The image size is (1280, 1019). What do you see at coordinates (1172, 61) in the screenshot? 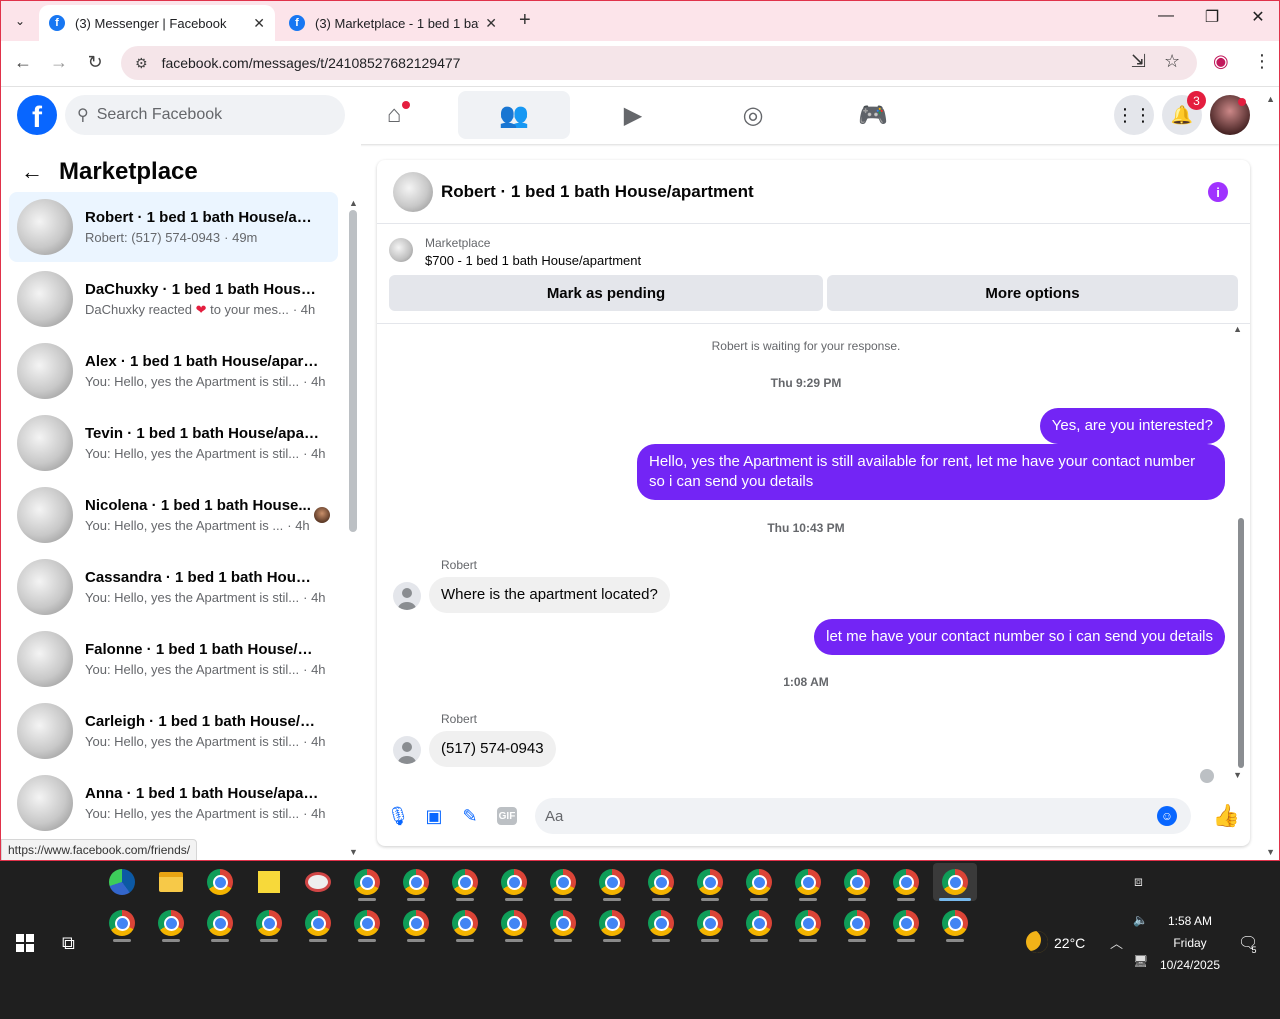
I see `bookmark-star-icon: ☆` at bounding box center [1172, 61].